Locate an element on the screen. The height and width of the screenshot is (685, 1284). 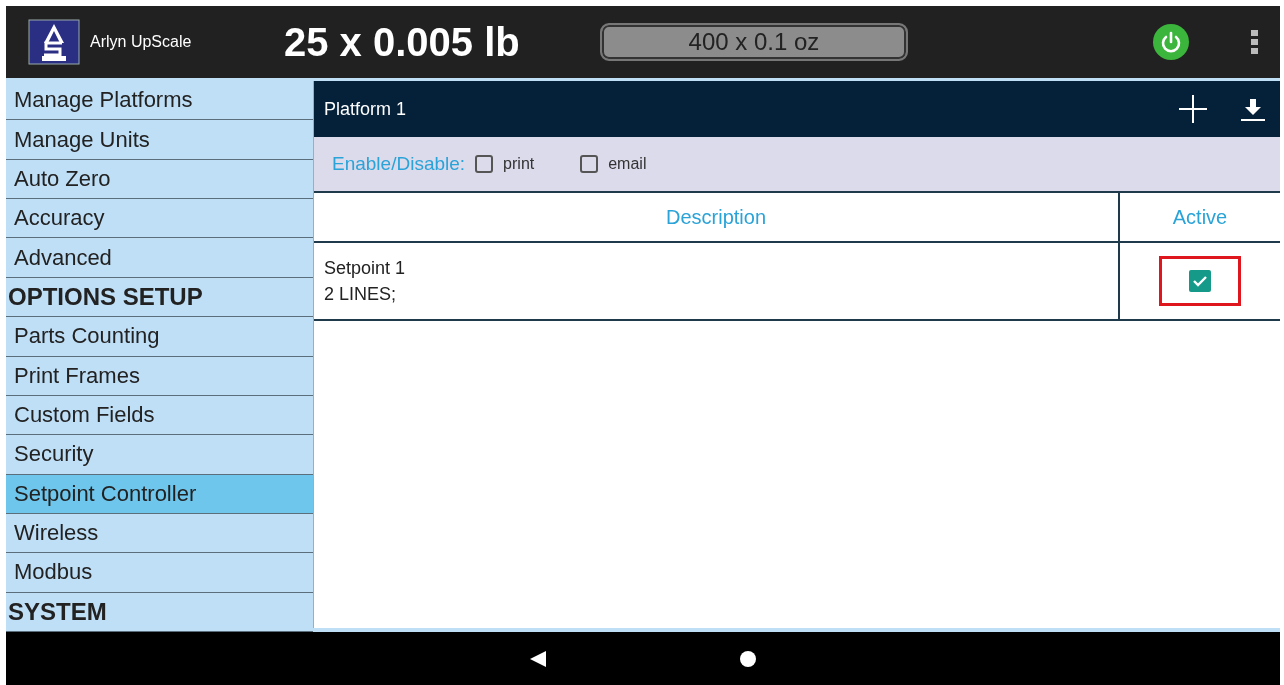
enable-label: Enable/Disable: is located at coordinates (399, 164).